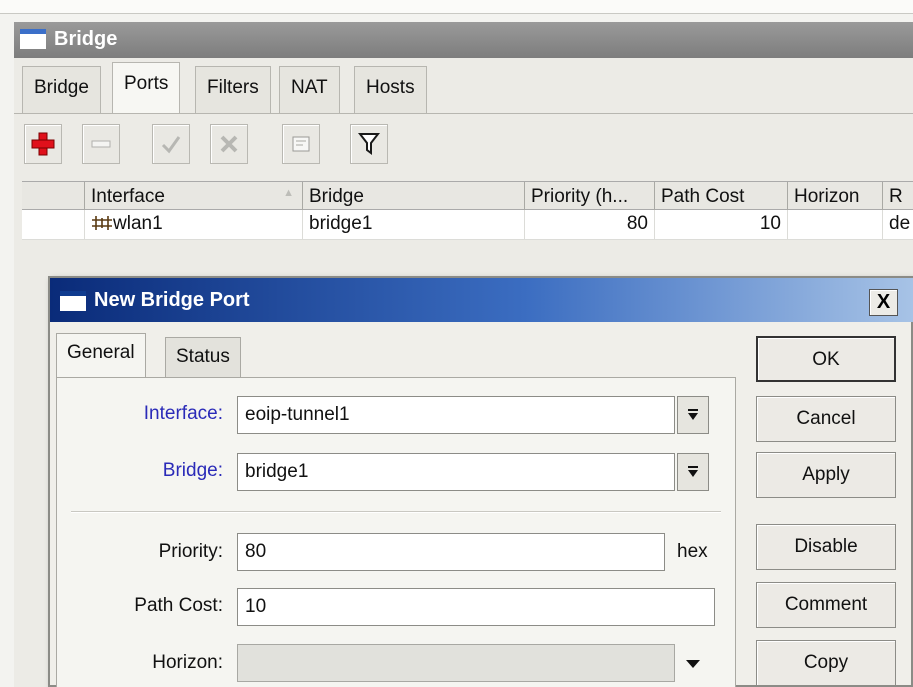 Image resolution: width=913 pixels, height=687 pixels. What do you see at coordinates (456, 663) in the screenshot?
I see `horizon-input` at bounding box center [456, 663].